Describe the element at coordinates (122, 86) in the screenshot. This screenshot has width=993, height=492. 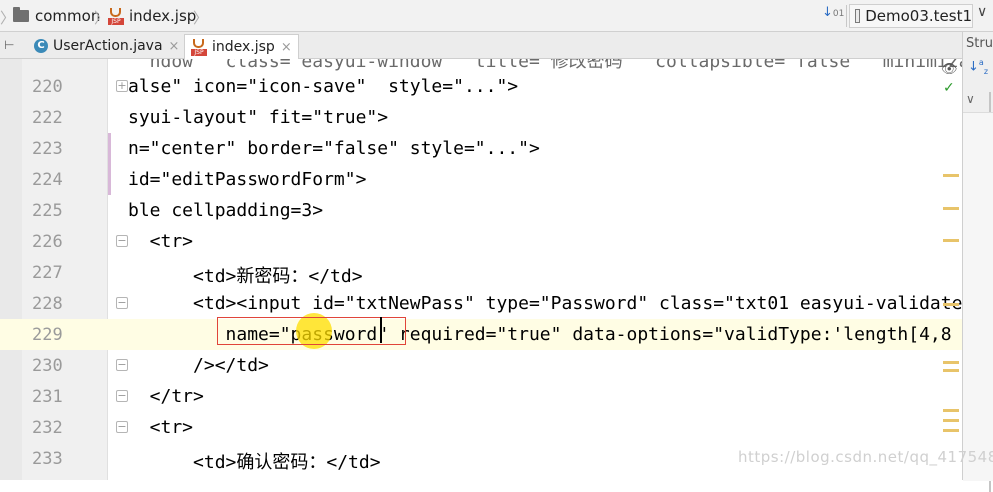
I see `fold-plus-icon: +` at that location.